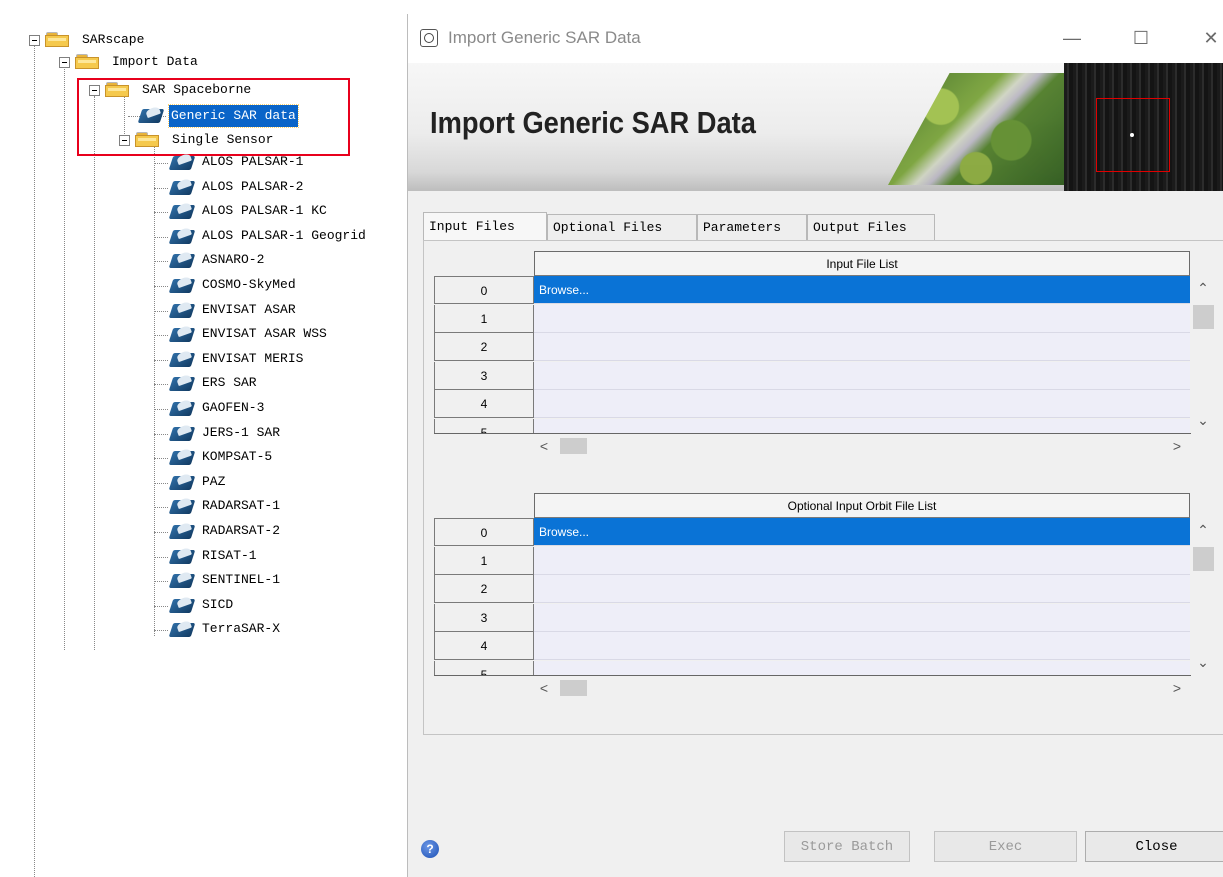 Image resolution: width=1223 pixels, height=877 pixels. Describe the element at coordinates (862, 505) in the screenshot. I see `orbit-file-list-header: Optional Input Orbit File List` at that location.